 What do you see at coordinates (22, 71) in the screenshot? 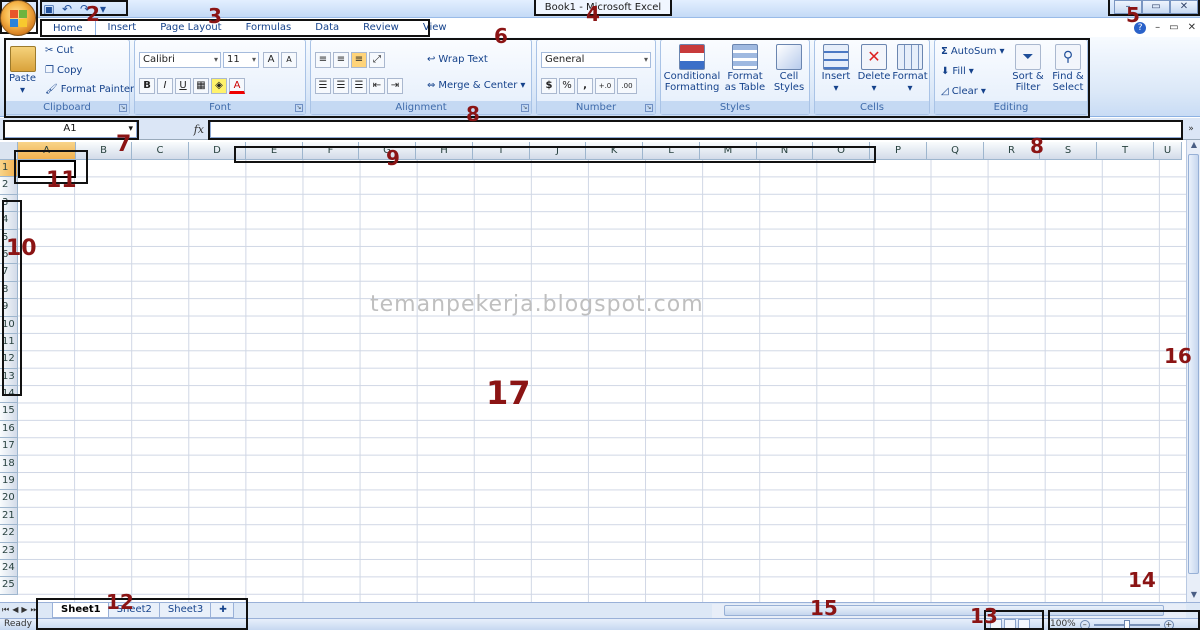
I see `paste-button: Paste ▾` at bounding box center [22, 71].